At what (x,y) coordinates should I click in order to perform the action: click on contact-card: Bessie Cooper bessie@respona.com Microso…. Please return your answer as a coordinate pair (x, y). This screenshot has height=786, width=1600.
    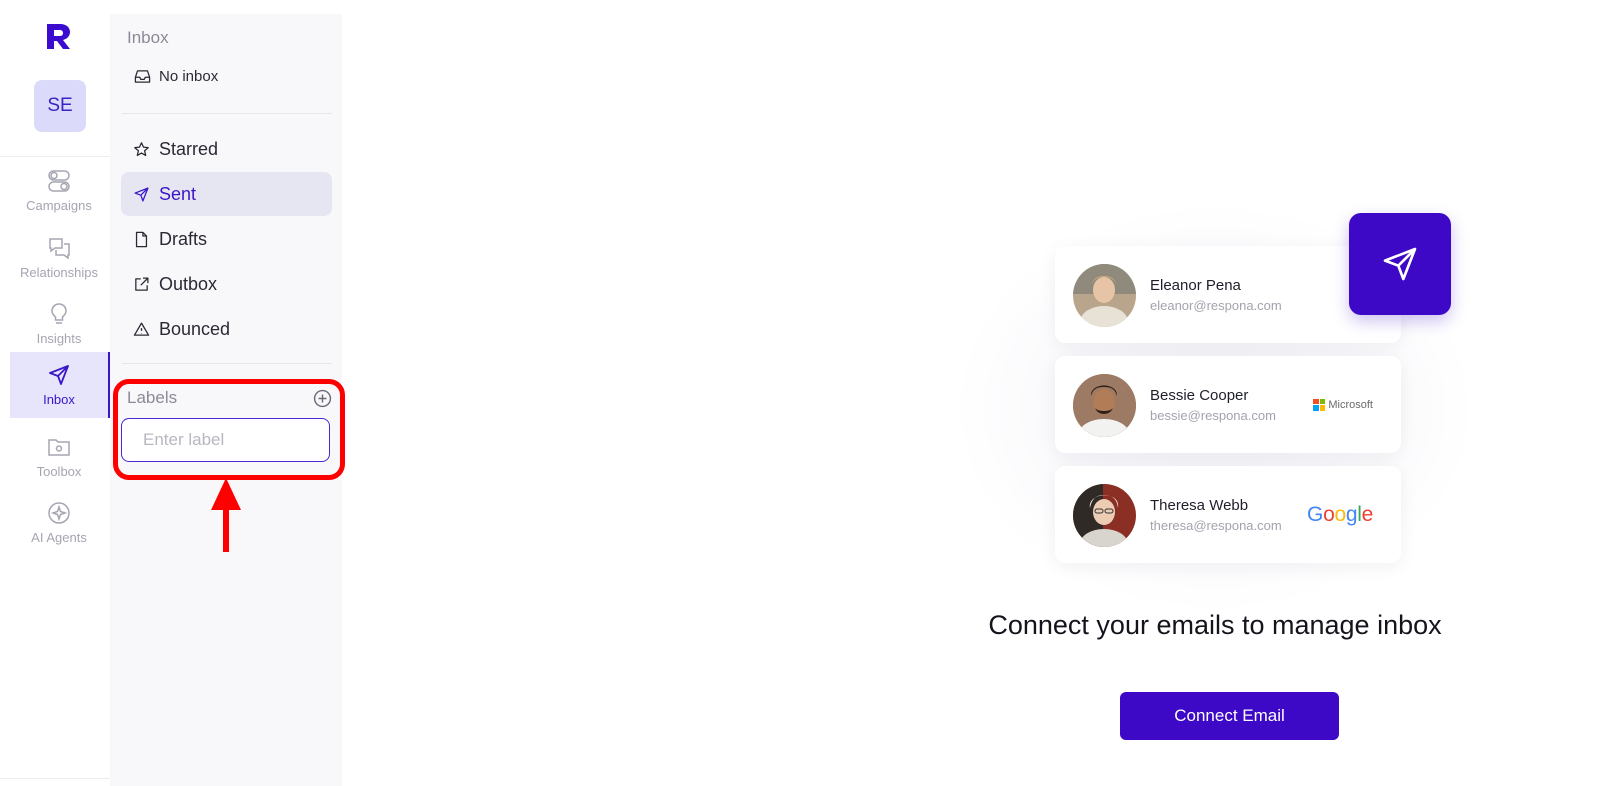
    Looking at the image, I should click on (1228, 404).